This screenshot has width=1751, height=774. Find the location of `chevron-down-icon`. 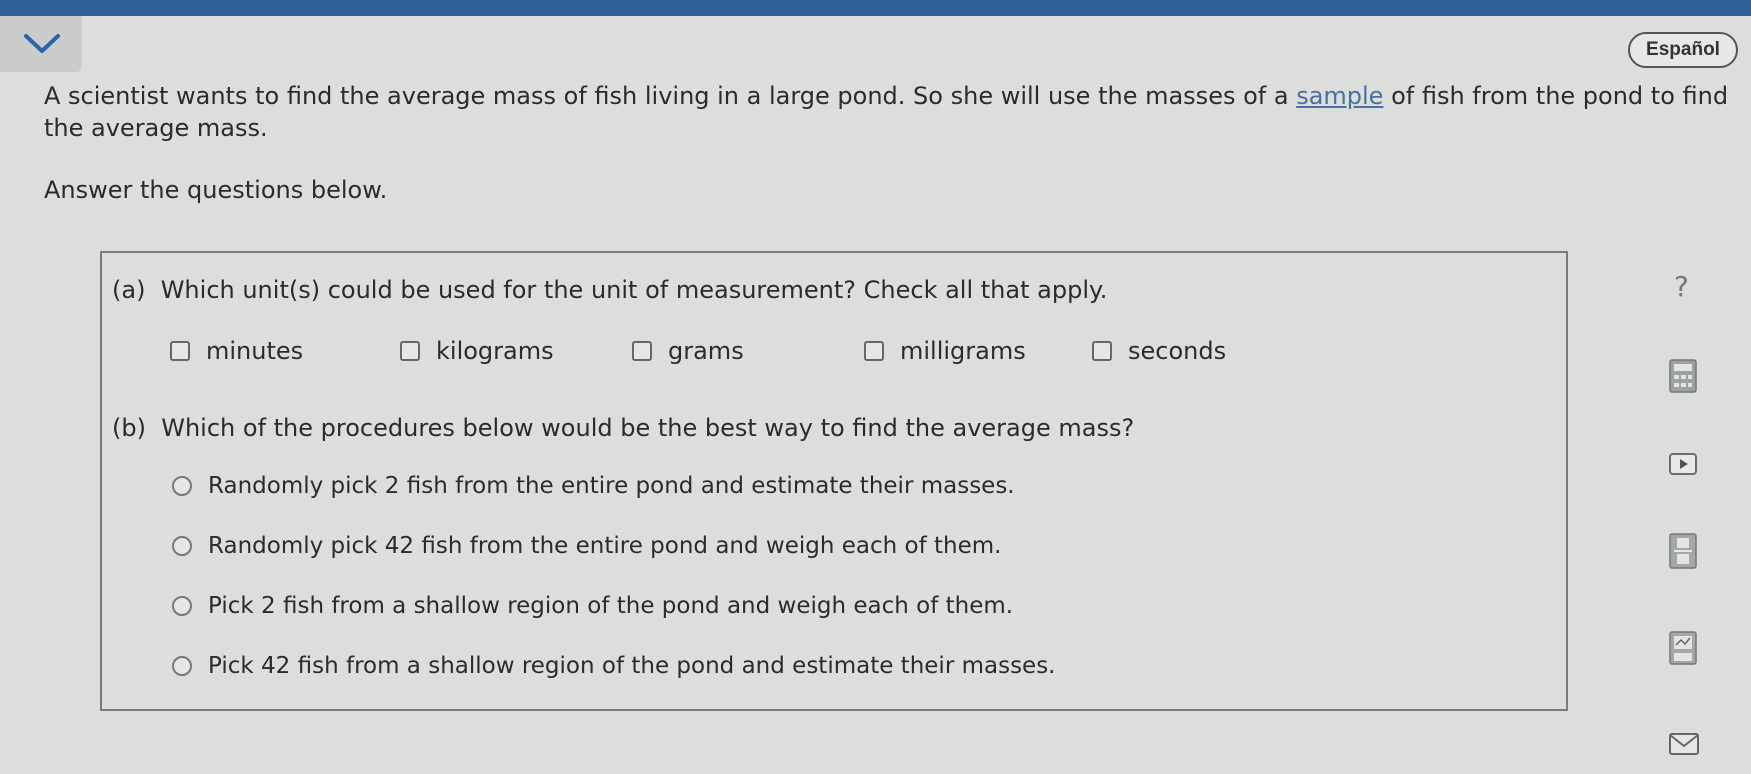

chevron-down-icon is located at coordinates (42, 43).